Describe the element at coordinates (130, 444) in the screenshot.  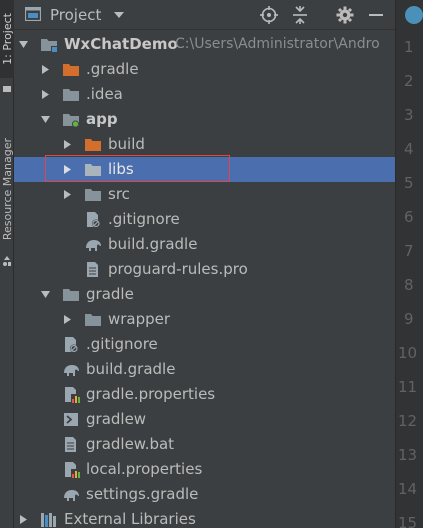
I see `gradlew-bat-label: gradlew.bat` at that location.